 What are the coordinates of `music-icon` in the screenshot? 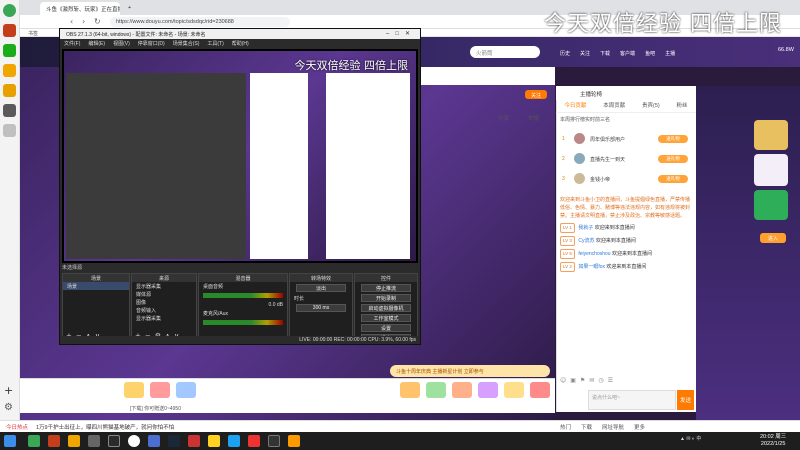 It's located at (9, 90).